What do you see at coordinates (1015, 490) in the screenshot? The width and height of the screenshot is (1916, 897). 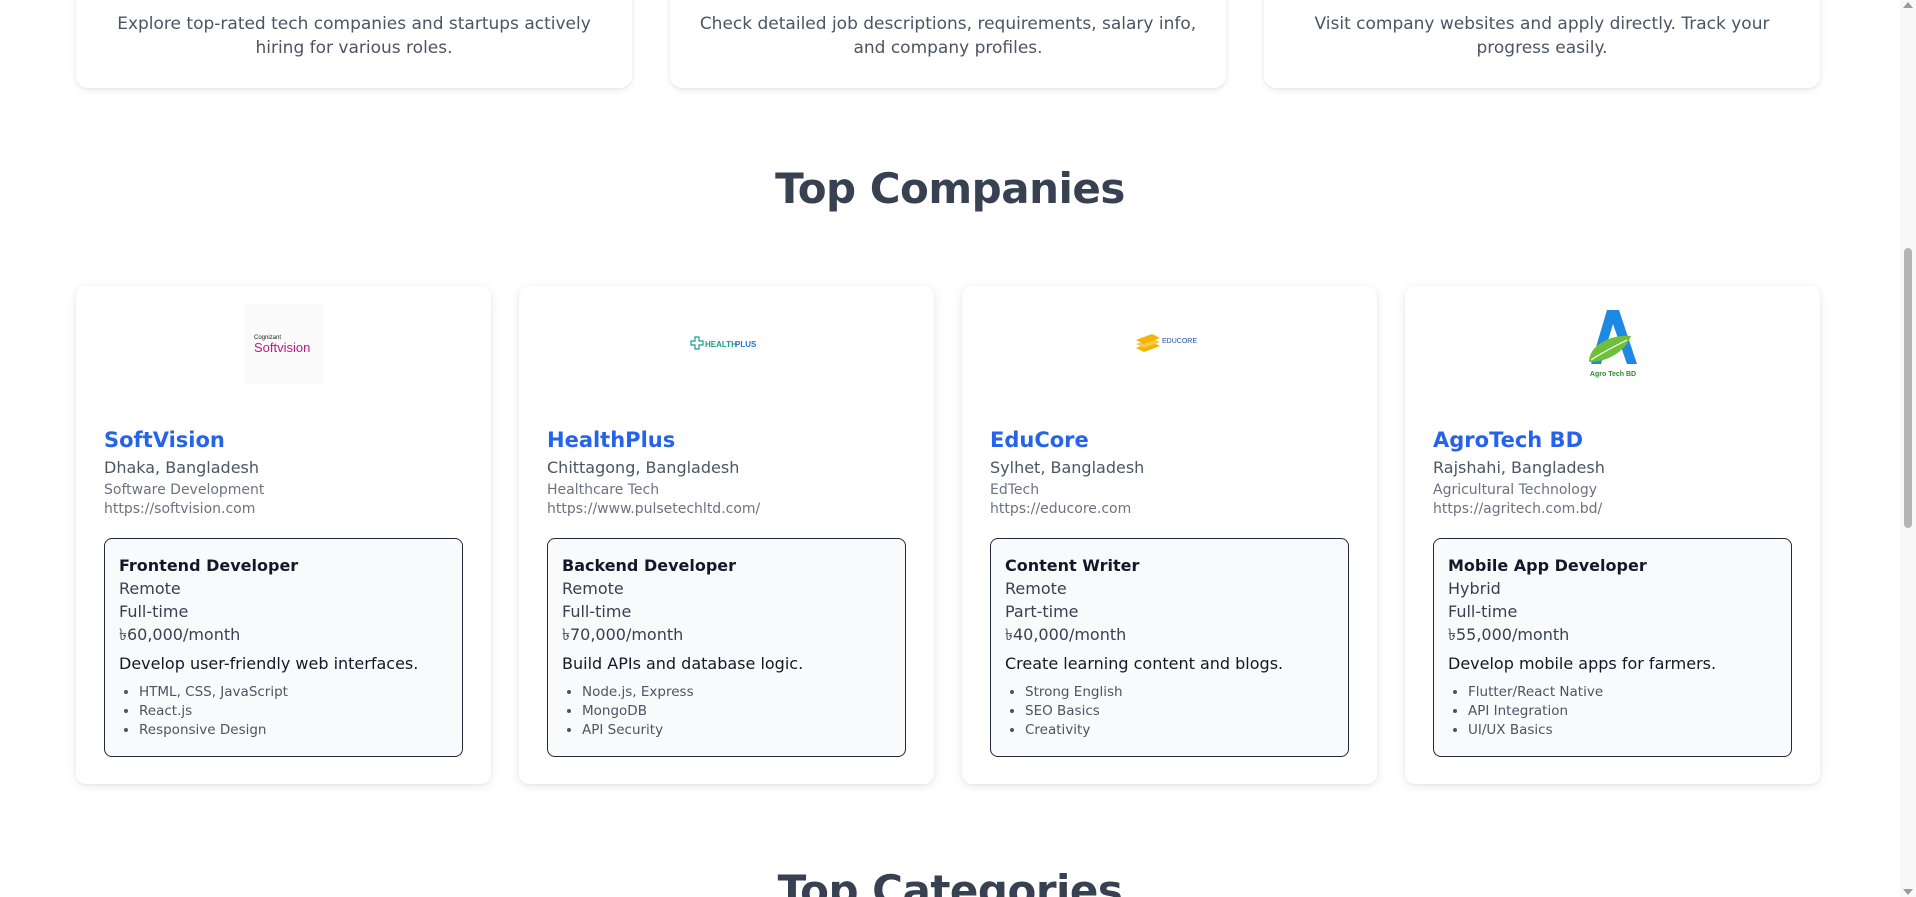 I see `company-industry: EdTech` at bounding box center [1015, 490].